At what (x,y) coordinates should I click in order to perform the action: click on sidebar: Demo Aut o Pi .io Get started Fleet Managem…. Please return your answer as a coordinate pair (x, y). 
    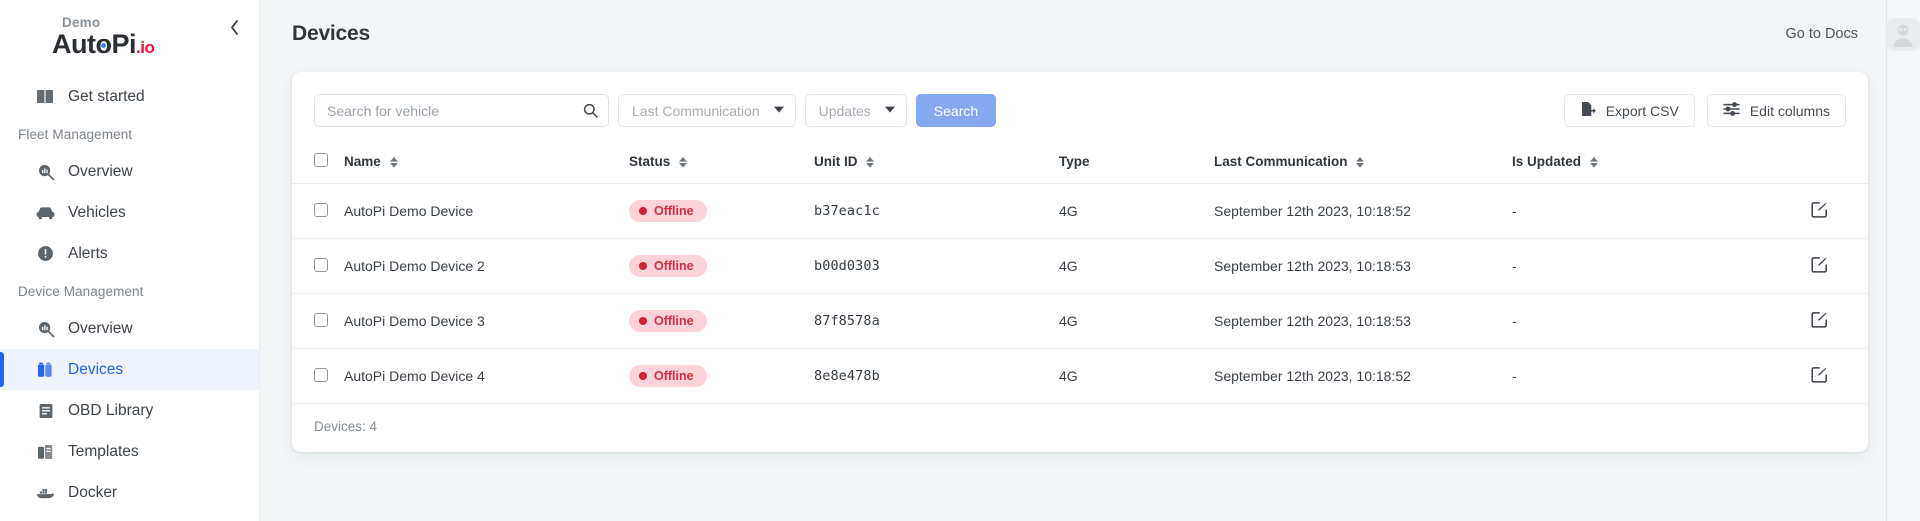
    Looking at the image, I should click on (129, 260).